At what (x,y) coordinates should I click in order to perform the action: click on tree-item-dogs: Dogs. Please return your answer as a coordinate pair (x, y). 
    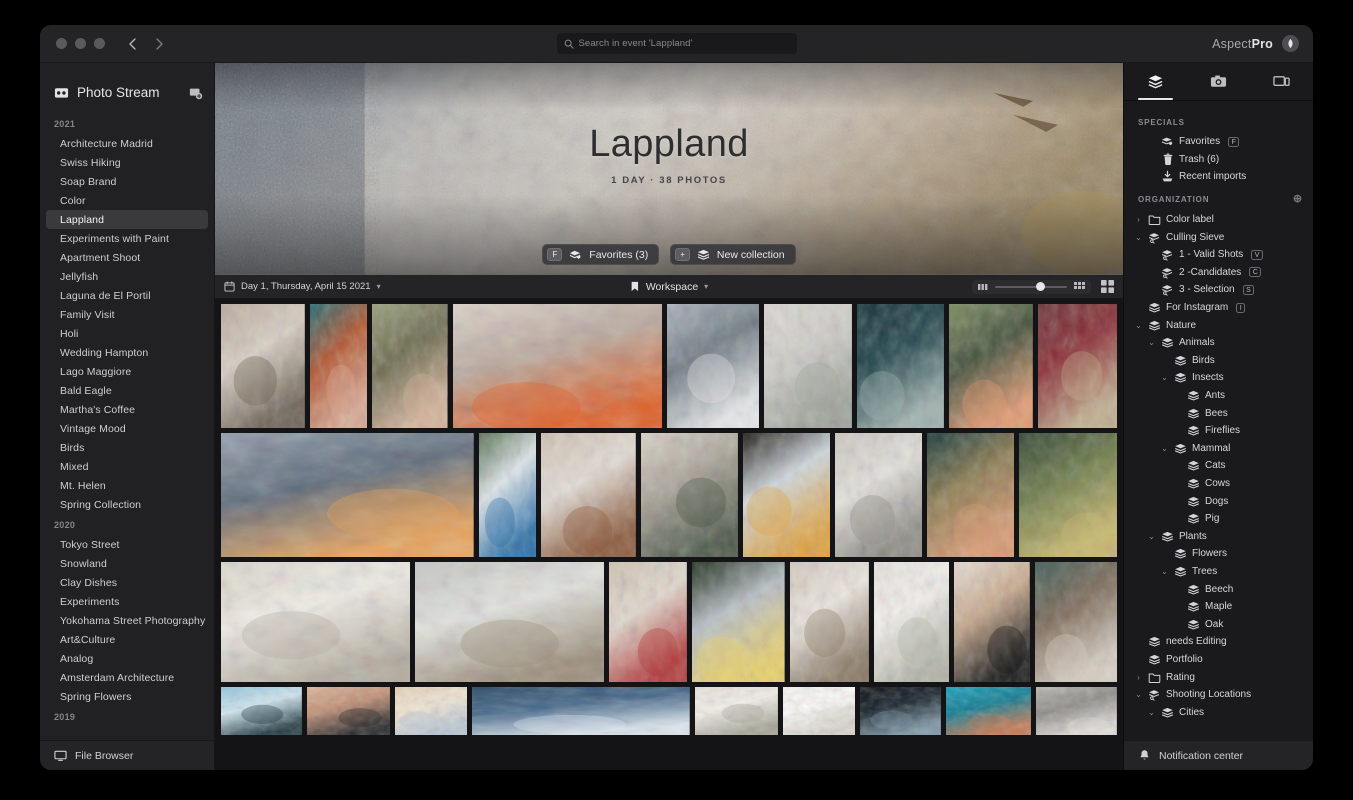
    Looking at the image, I should click on (1218, 501).